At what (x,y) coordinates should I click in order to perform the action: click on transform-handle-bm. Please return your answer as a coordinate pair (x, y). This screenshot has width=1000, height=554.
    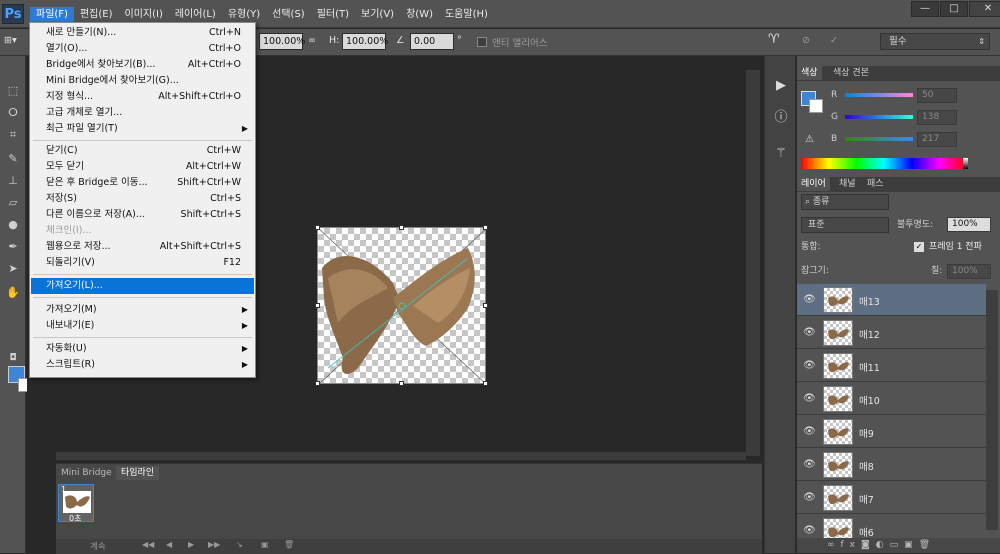
    Looking at the image, I should click on (401, 383).